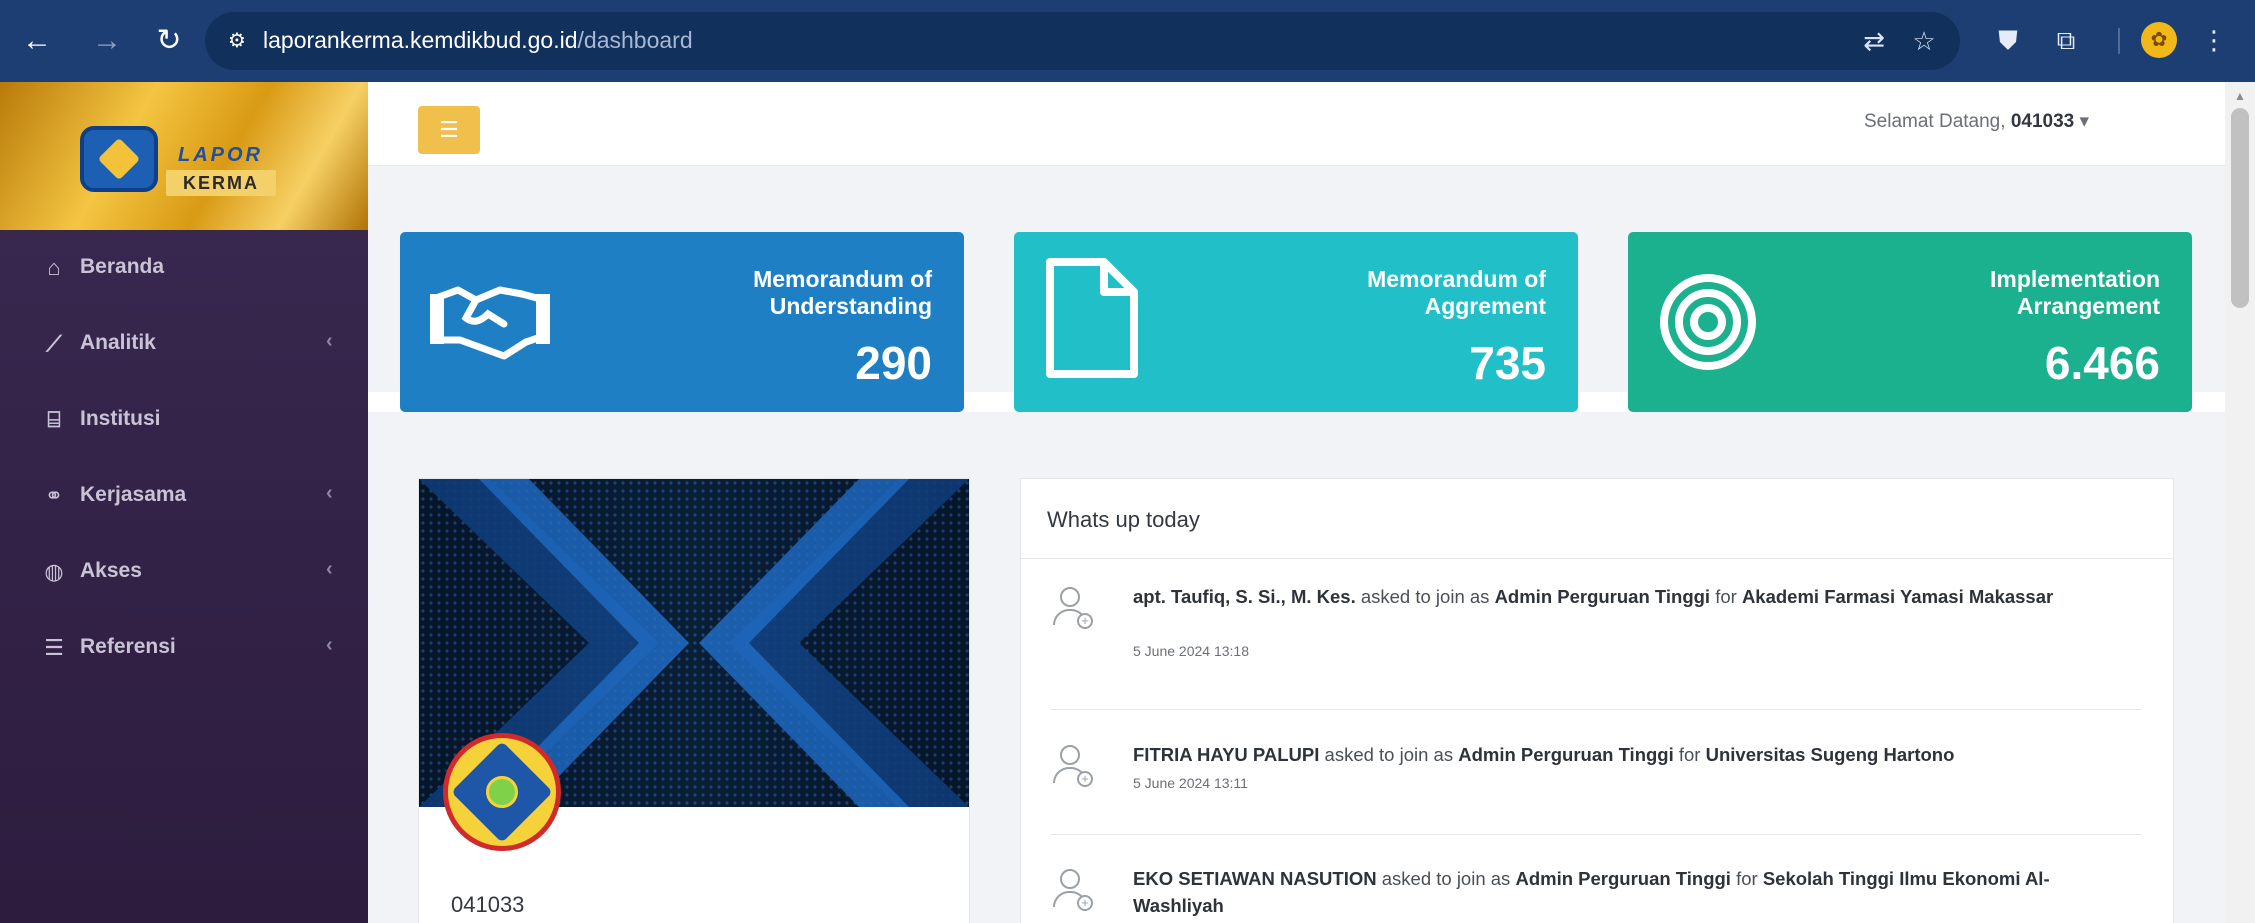 The image size is (2255, 923). What do you see at coordinates (119, 159) in the screenshot?
I see `logo-mark-icon` at bounding box center [119, 159].